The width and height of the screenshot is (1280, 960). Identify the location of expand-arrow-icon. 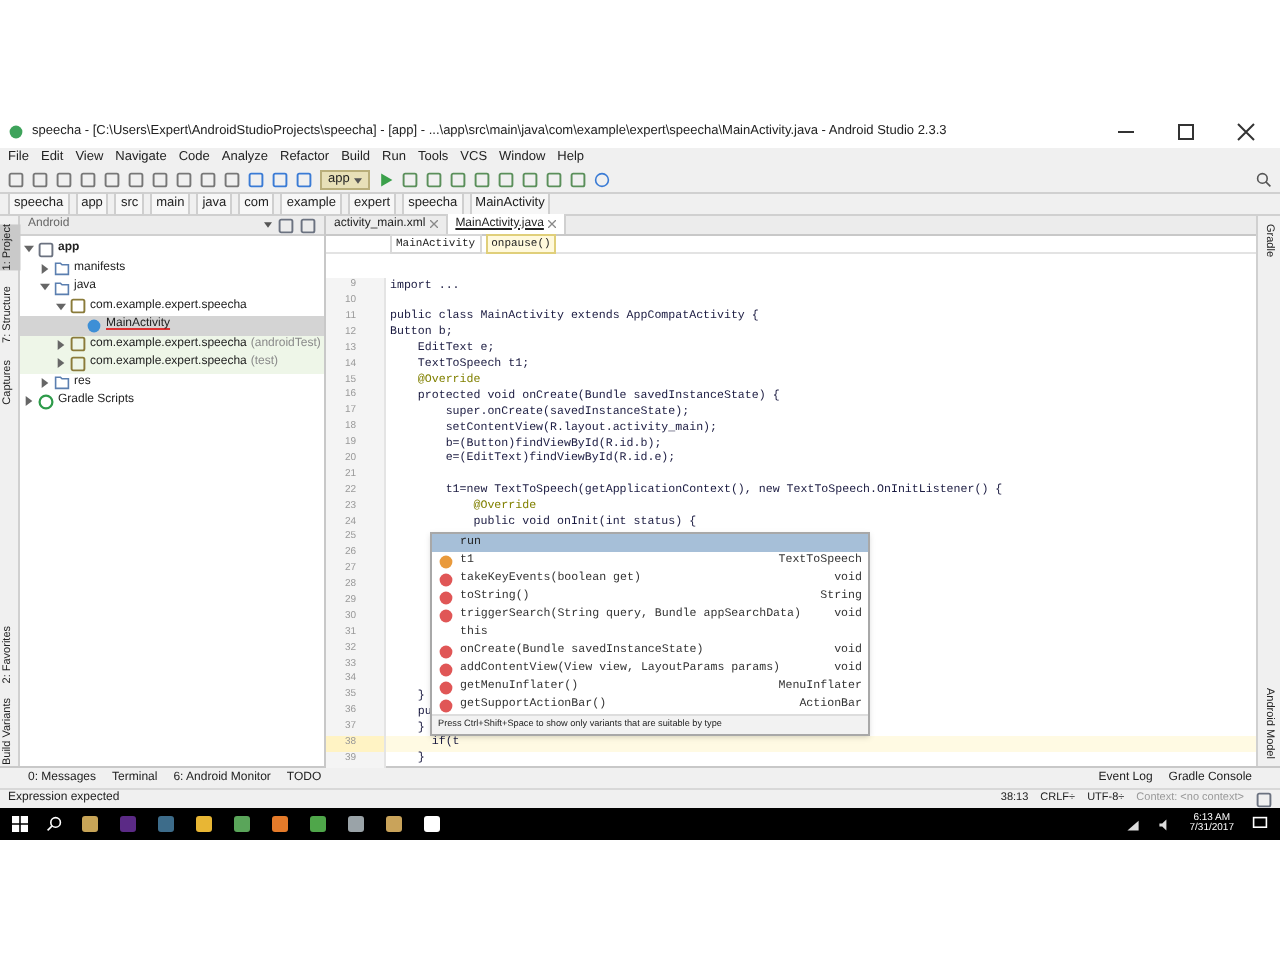
(45, 268).